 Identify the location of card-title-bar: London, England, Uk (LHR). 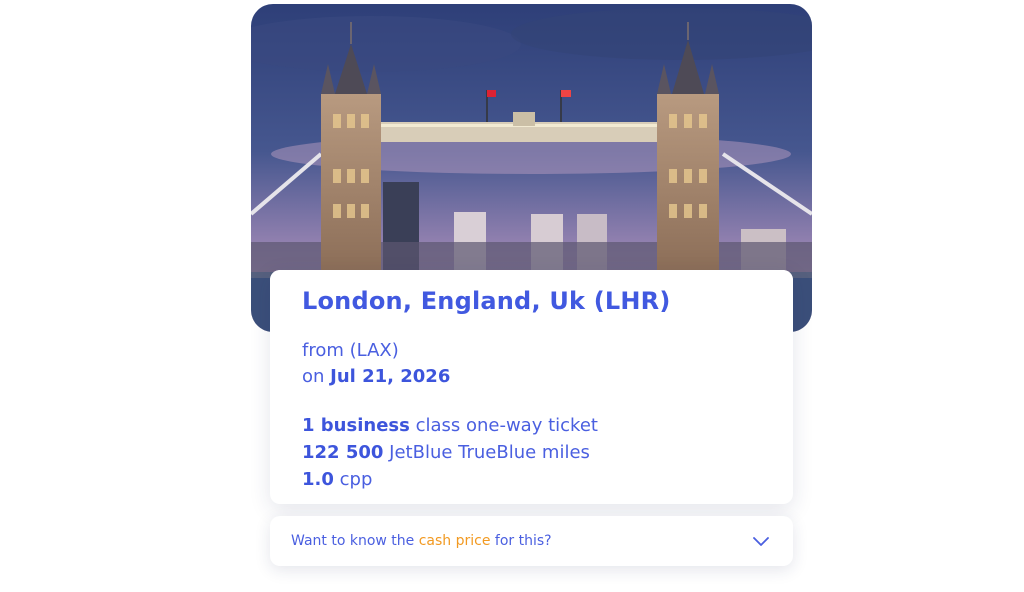
(531, 301).